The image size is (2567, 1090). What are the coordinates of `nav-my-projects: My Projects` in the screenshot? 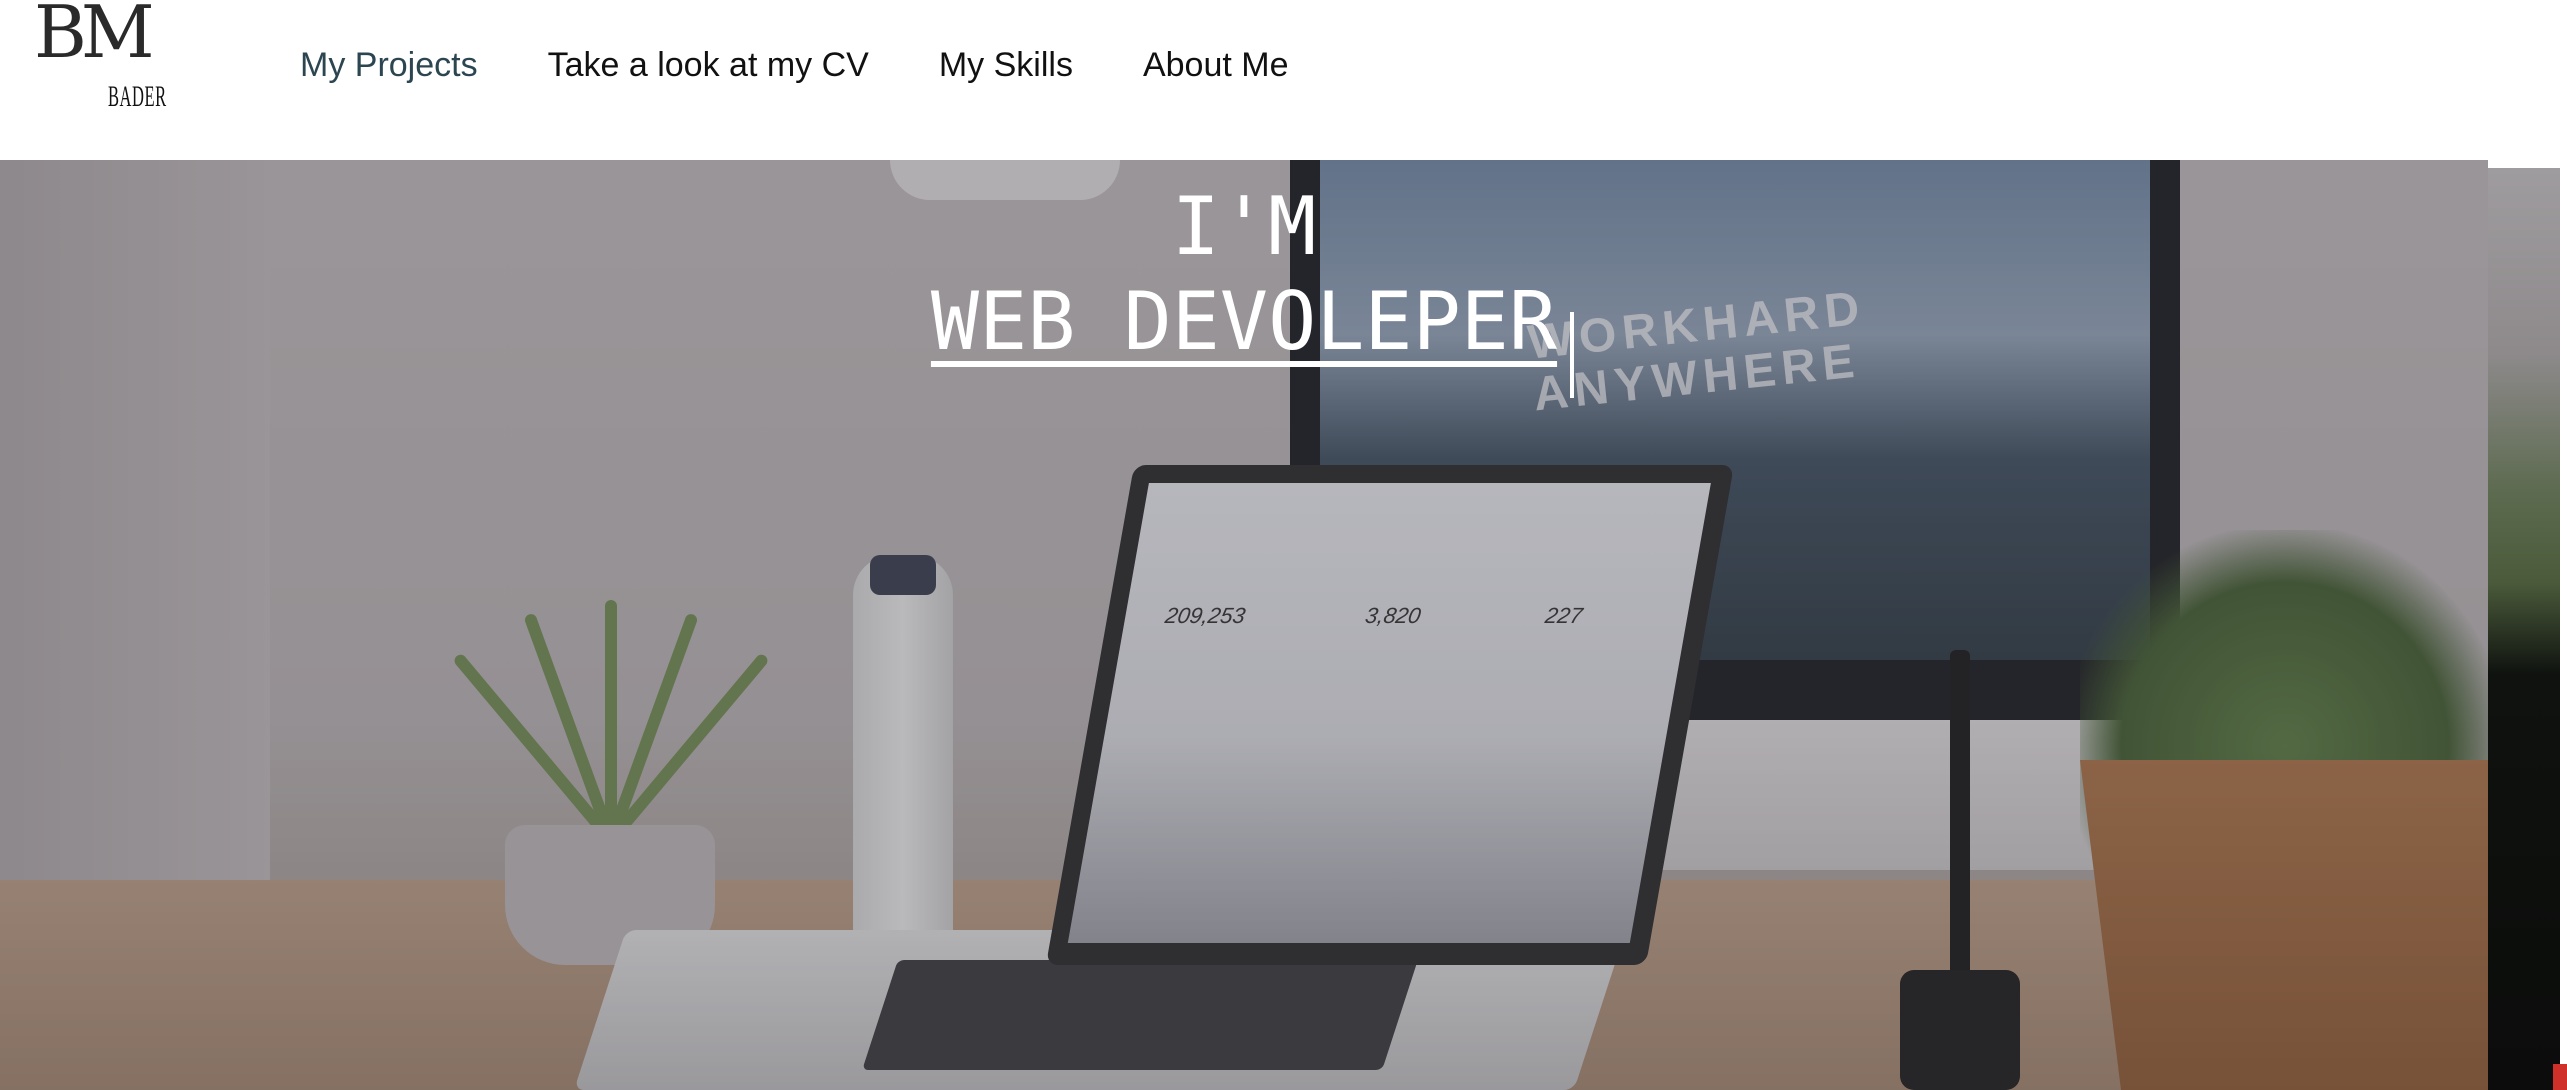 It's located at (389, 65).